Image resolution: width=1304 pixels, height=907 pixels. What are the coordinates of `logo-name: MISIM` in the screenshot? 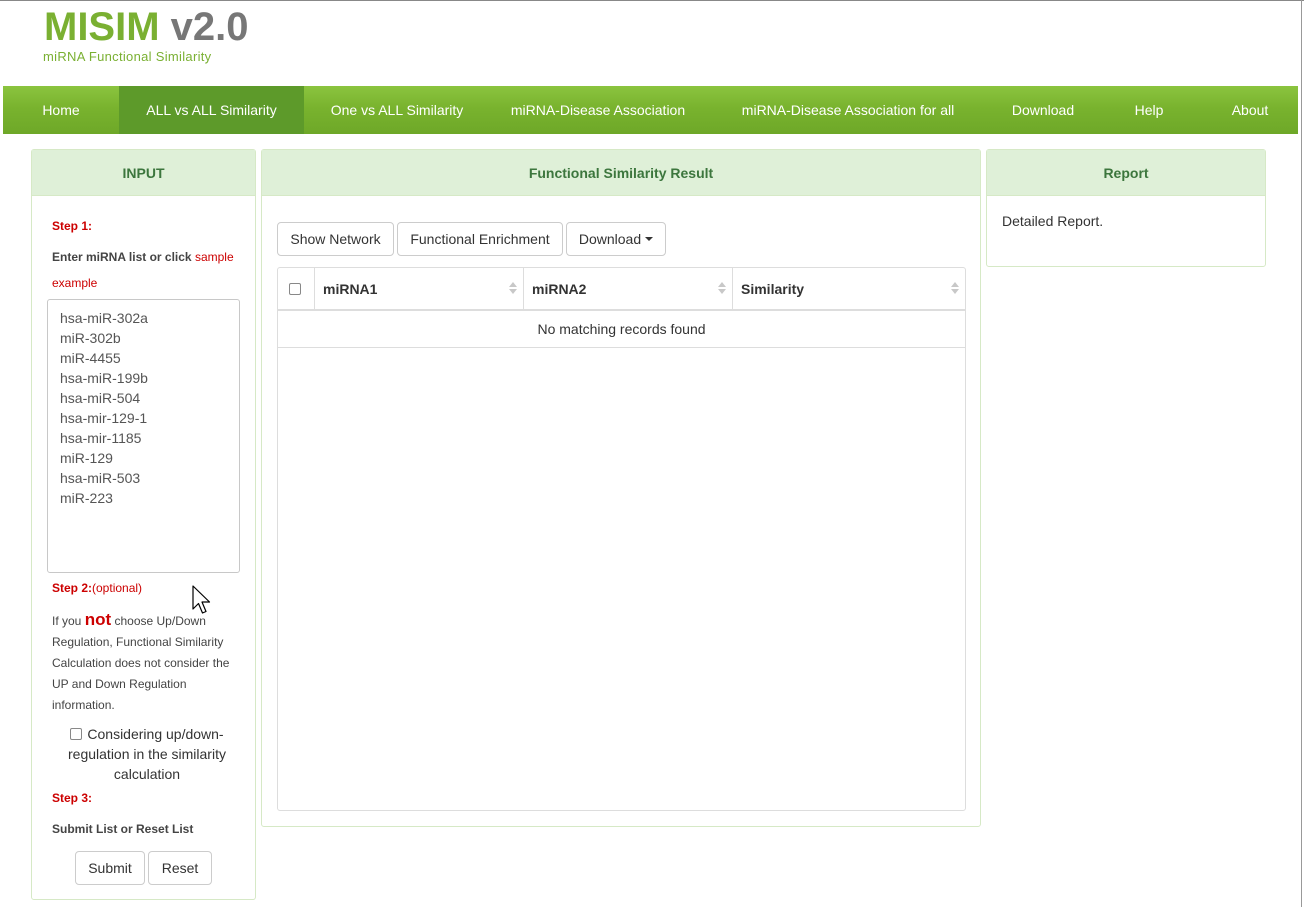 It's located at (102, 27).